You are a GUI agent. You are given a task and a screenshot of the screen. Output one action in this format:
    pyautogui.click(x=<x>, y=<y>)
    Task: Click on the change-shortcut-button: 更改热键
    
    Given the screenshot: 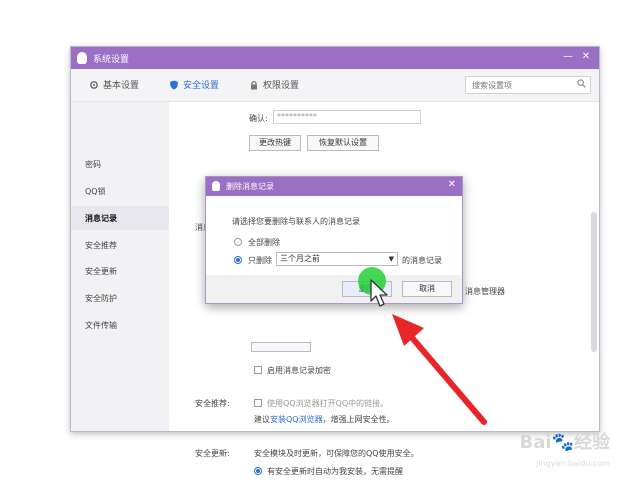 What is the action you would take?
    pyautogui.click(x=275, y=143)
    